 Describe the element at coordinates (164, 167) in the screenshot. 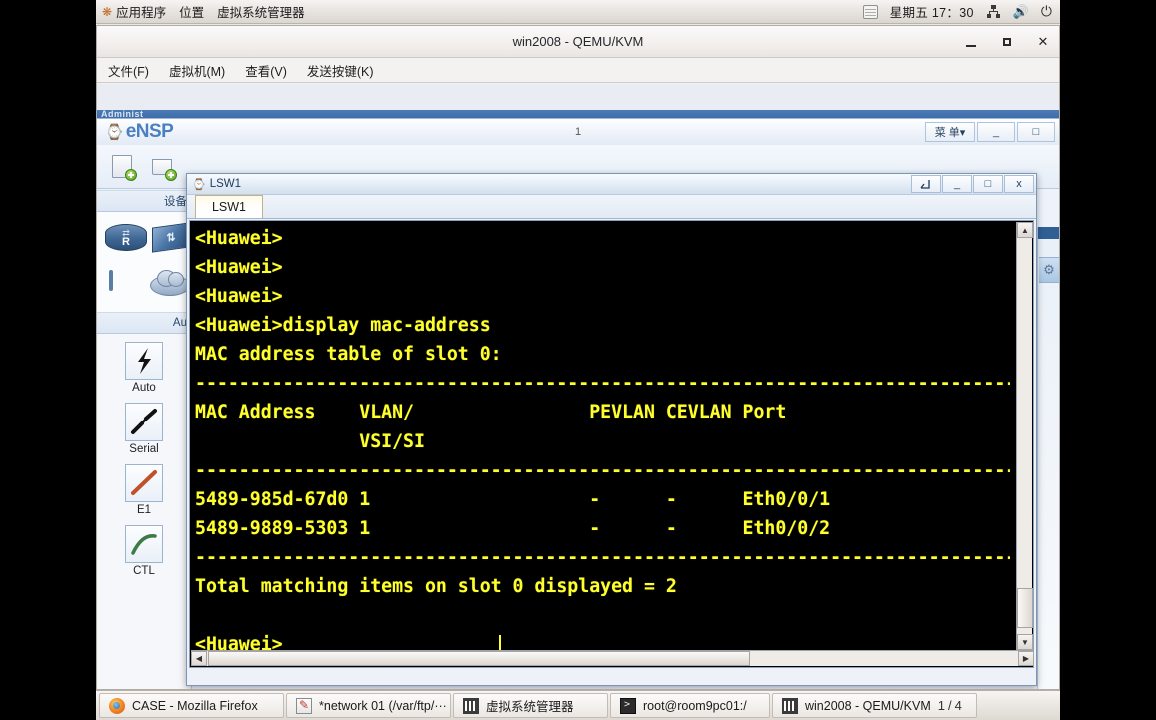

I see `open-topology-icon` at that location.